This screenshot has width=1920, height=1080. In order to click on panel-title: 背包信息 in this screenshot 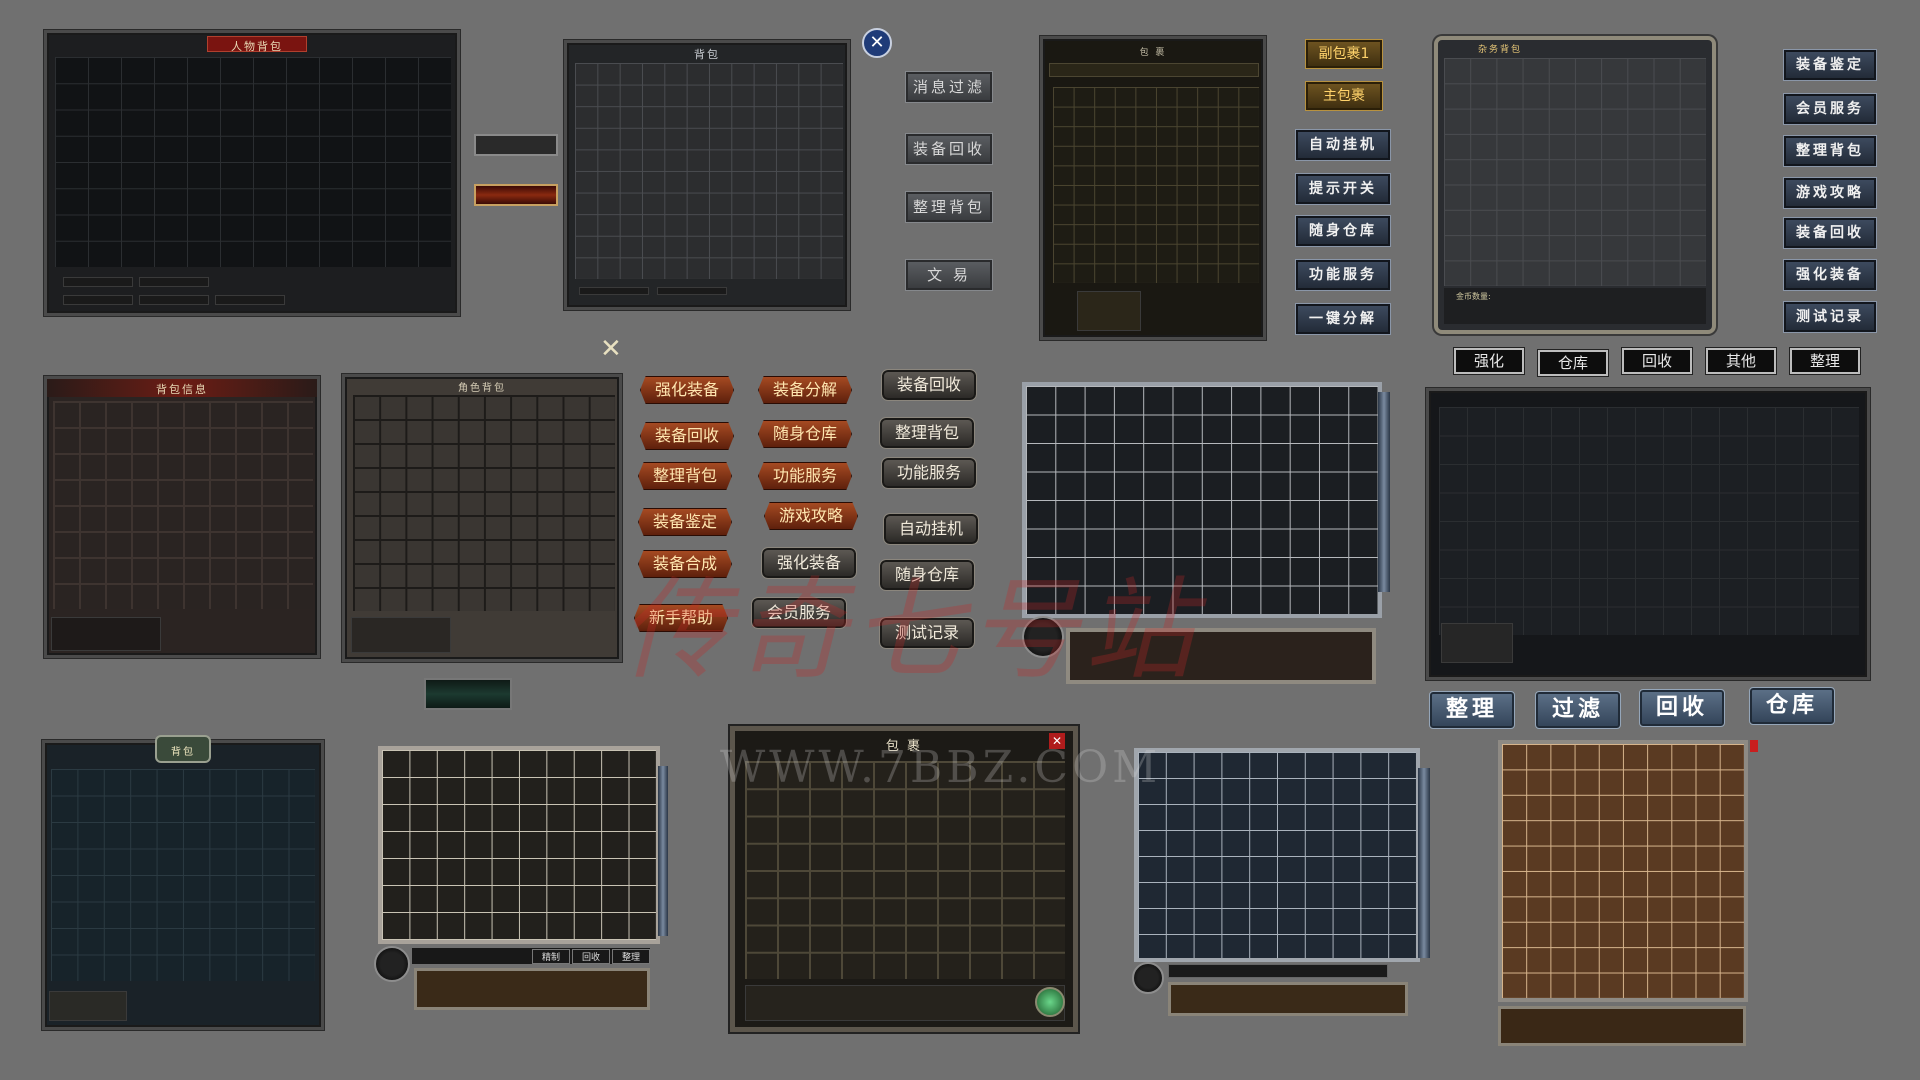, I will do `click(182, 389)`.